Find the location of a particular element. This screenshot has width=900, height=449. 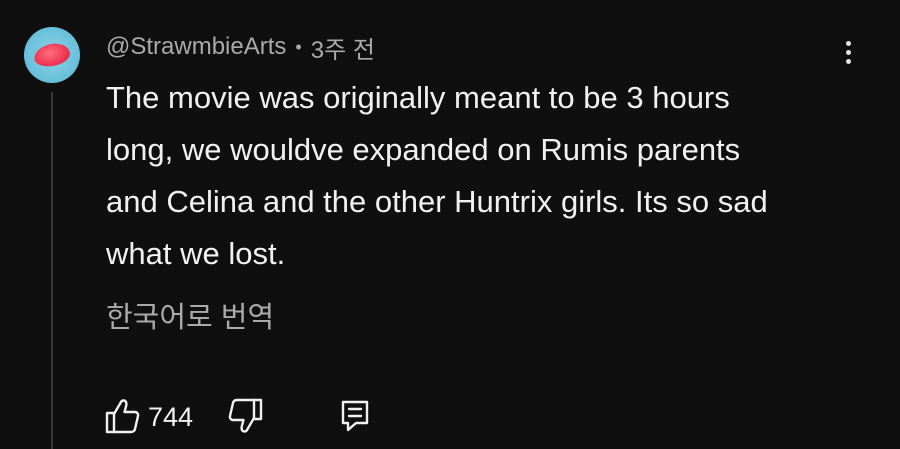

thumbs-up-icon is located at coordinates (122, 416).